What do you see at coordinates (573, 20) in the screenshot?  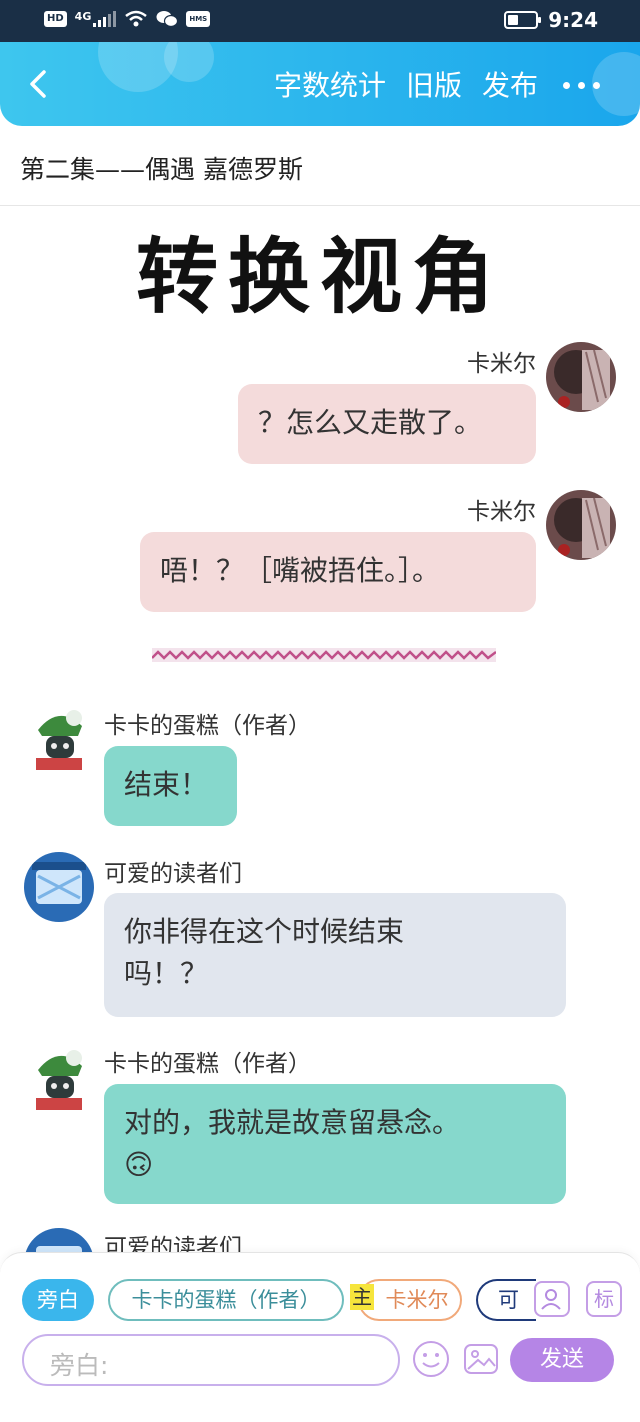 I see `clock: 9:24` at bounding box center [573, 20].